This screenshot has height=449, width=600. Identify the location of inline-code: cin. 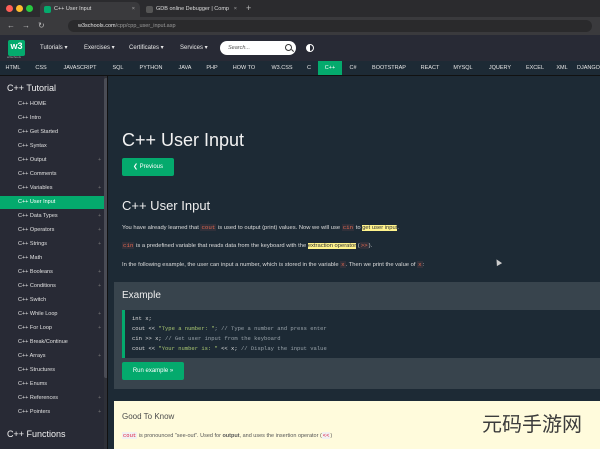
(348, 227).